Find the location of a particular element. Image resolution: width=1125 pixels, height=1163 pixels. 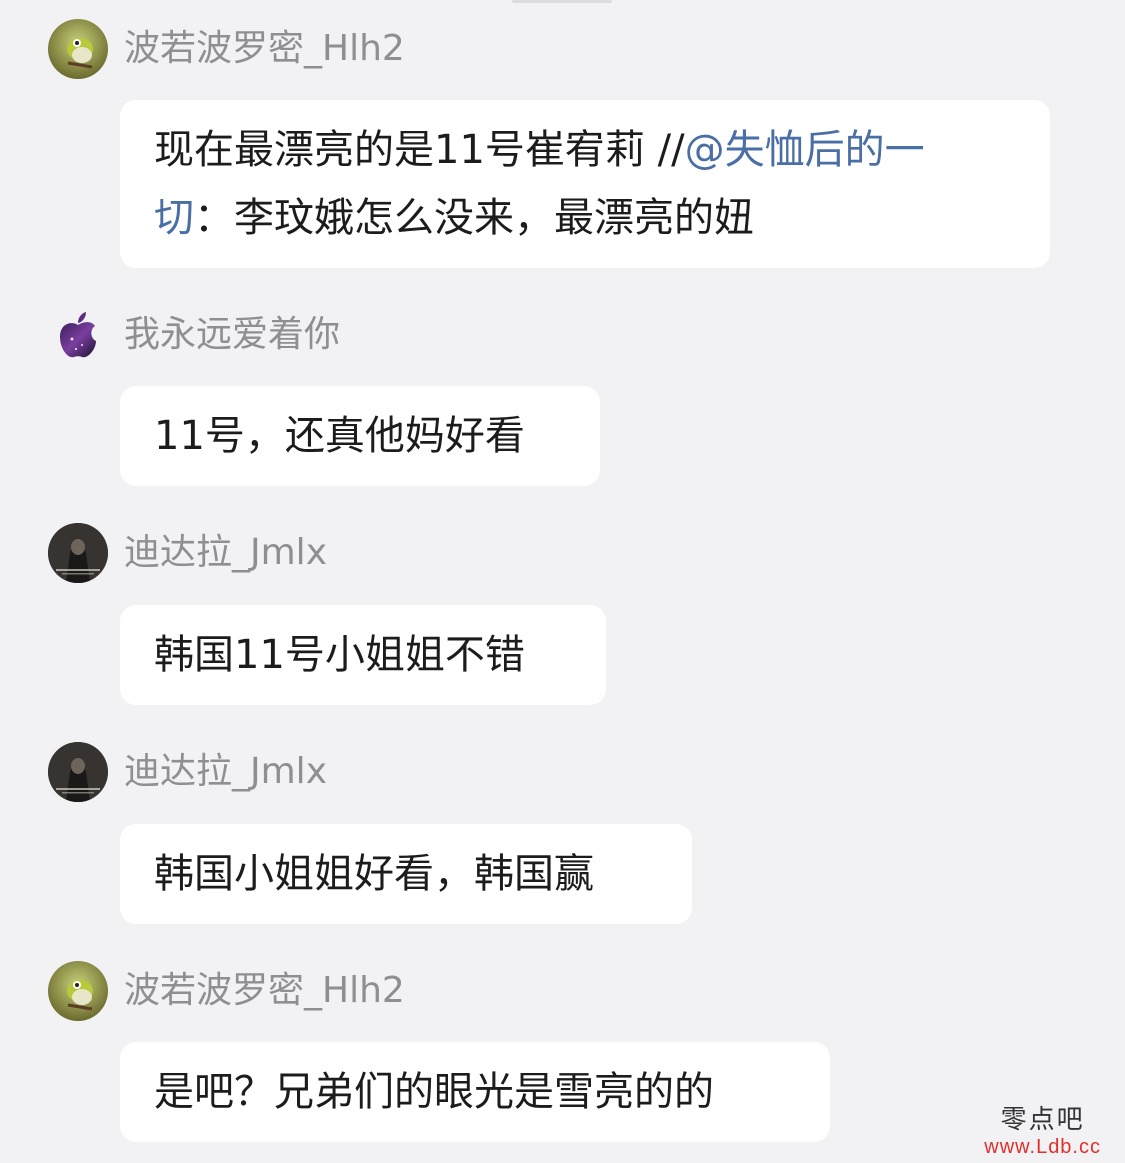

comment-bubble: 现在最漂亮的是11号崔宥莉 //@失恤后的一 切：李玟娥怎么没来，最漂亮的妞 is located at coordinates (585, 184).